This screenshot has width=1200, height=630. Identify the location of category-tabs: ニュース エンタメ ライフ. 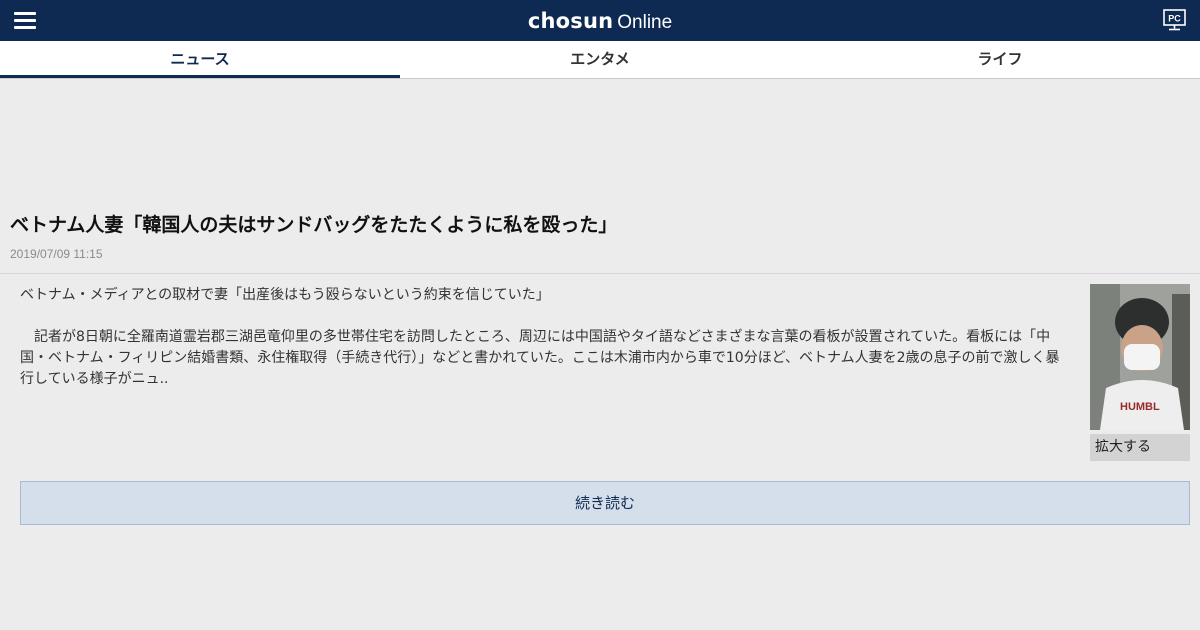
(600, 60).